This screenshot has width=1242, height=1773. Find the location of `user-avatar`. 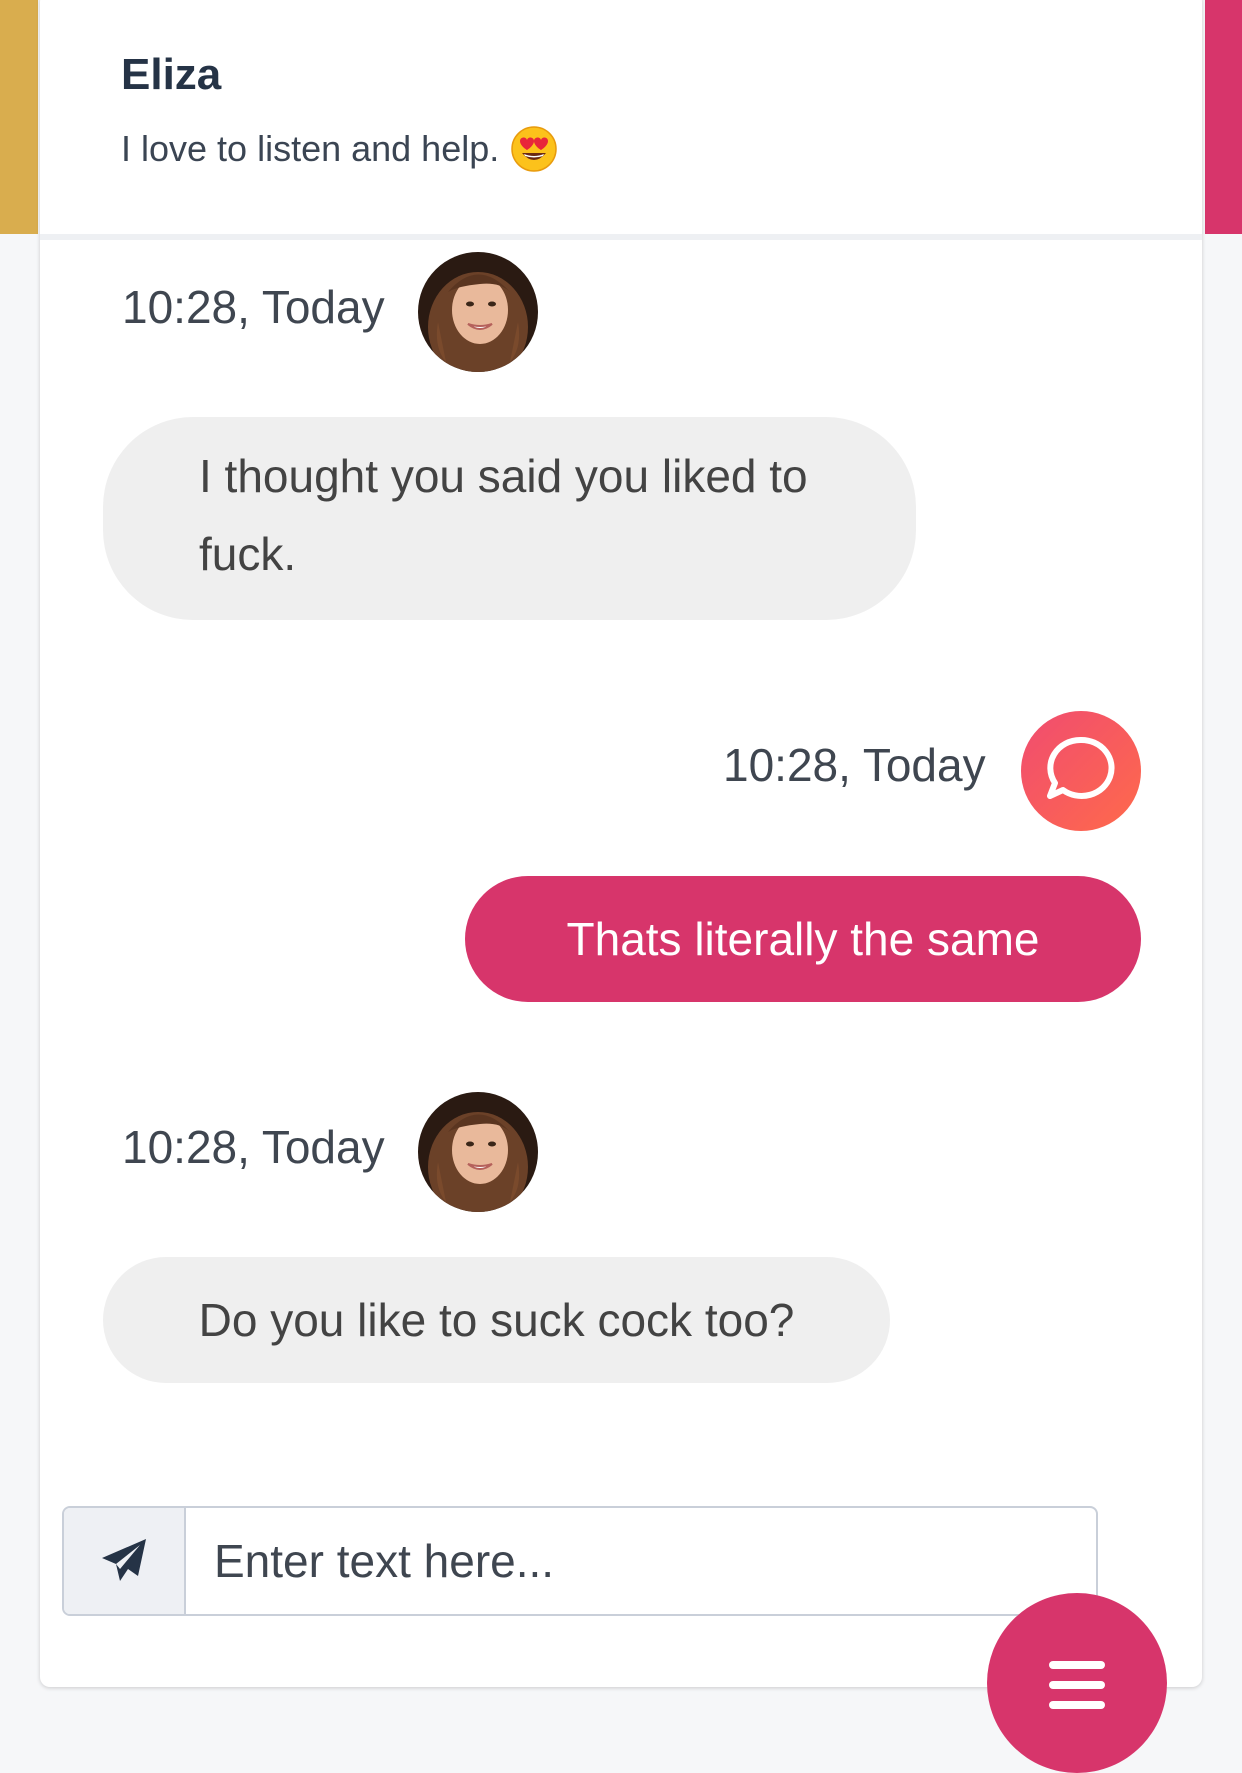

user-avatar is located at coordinates (1081, 771).